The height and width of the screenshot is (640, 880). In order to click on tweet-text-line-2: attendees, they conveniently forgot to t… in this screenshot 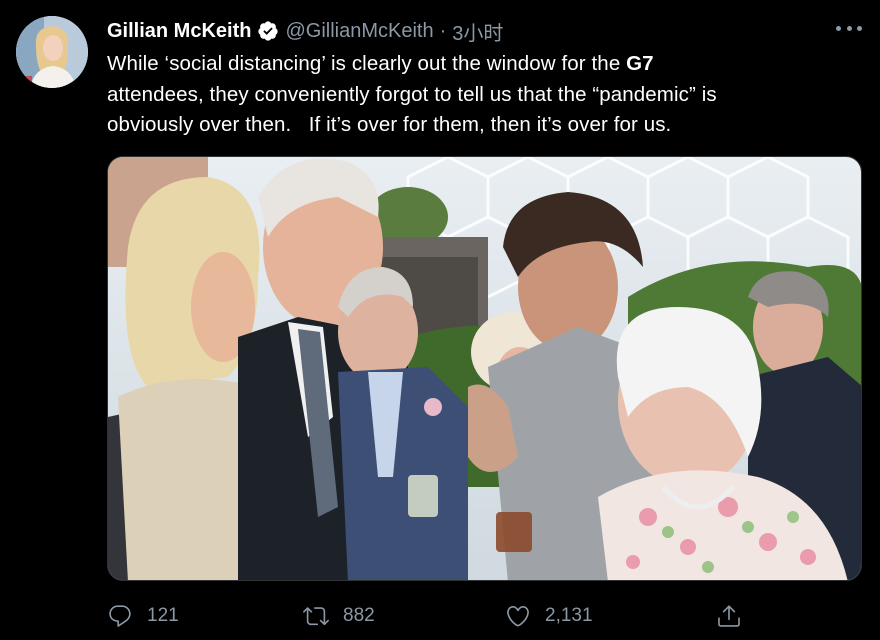, I will do `click(412, 94)`.